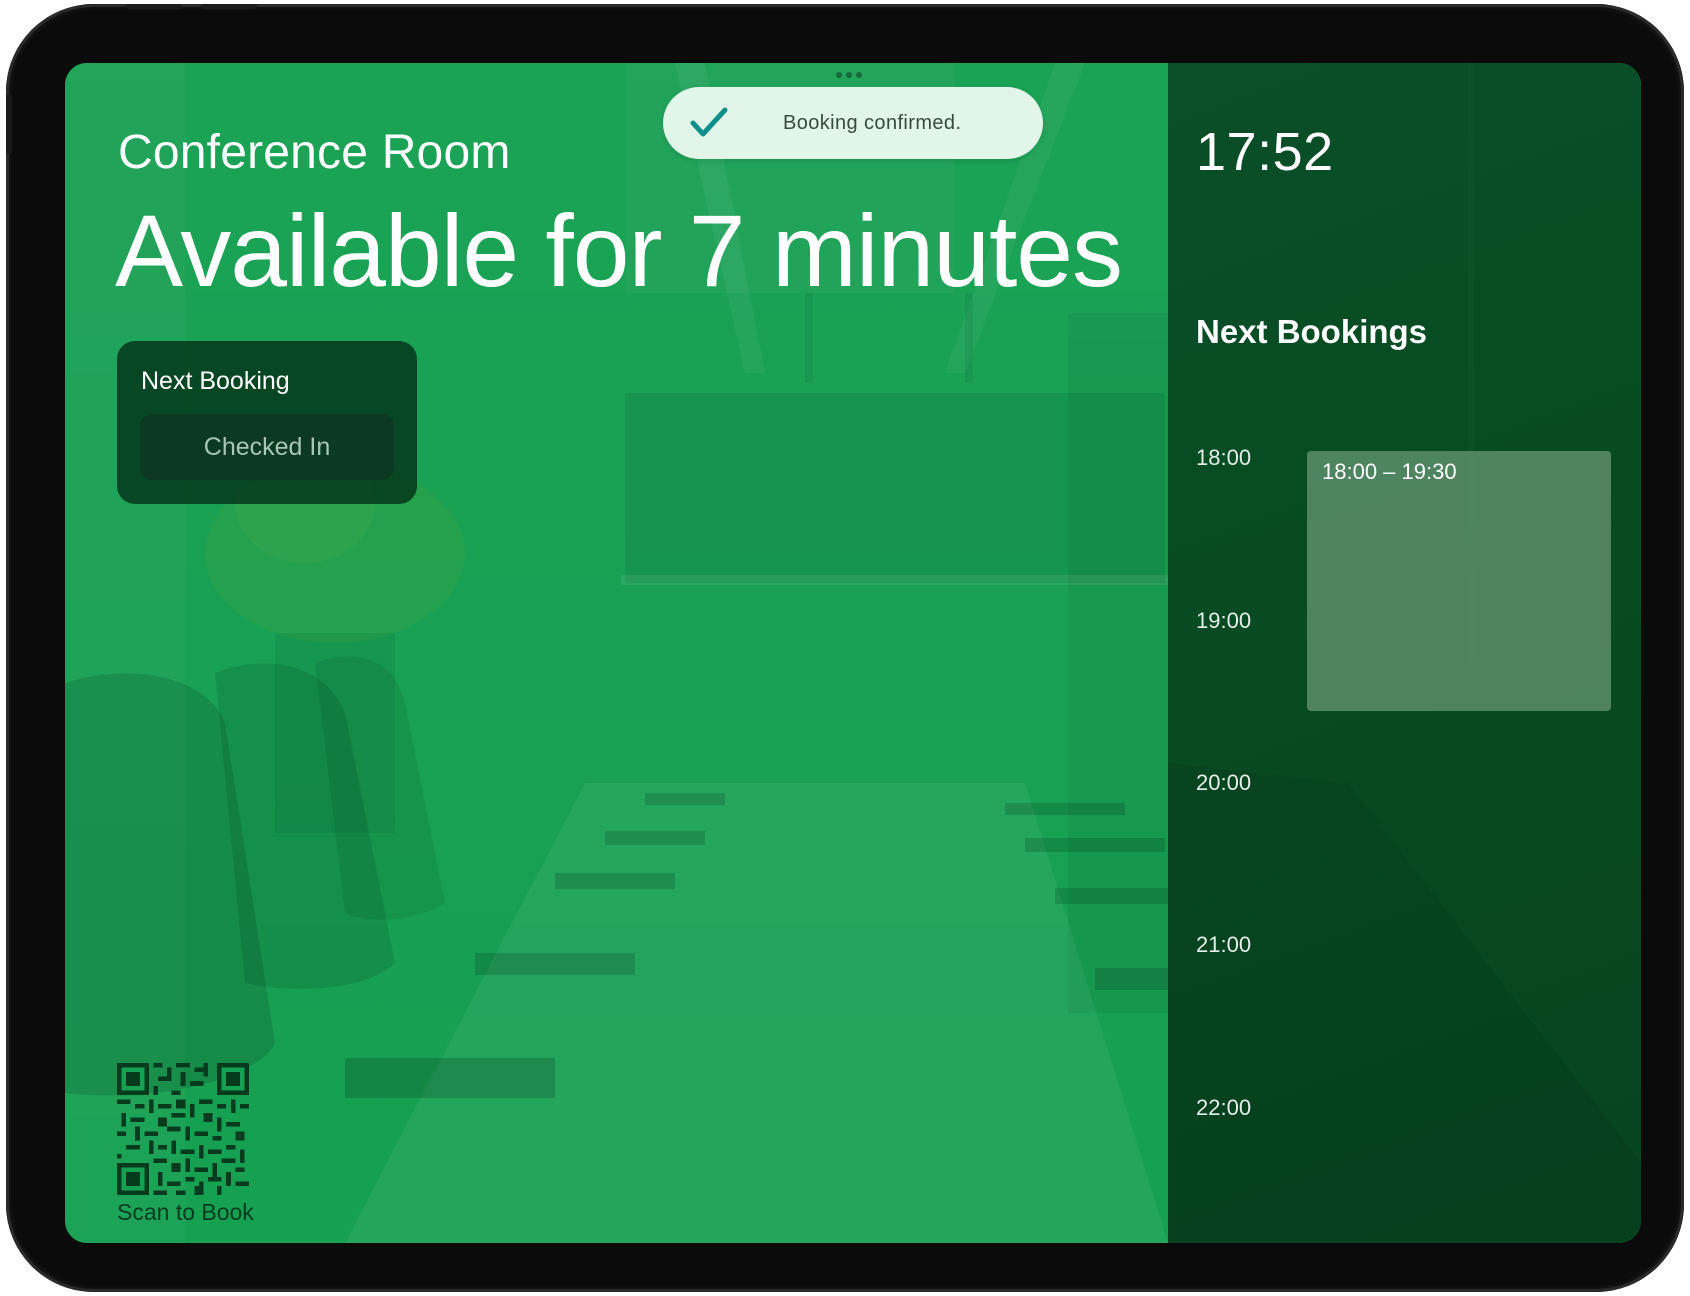 This screenshot has width=1690, height=1296. What do you see at coordinates (1224, 944) in the screenshot?
I see `hour-label: 21:00` at bounding box center [1224, 944].